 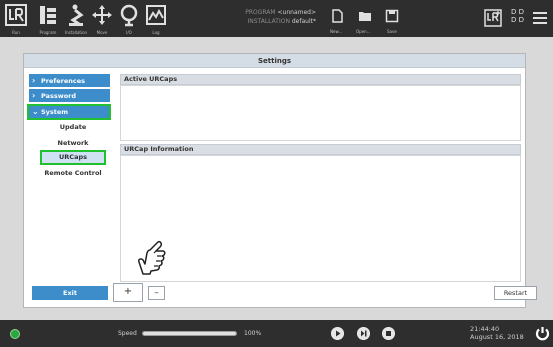 I want to click on settings-title: Settings, so click(x=274, y=61).